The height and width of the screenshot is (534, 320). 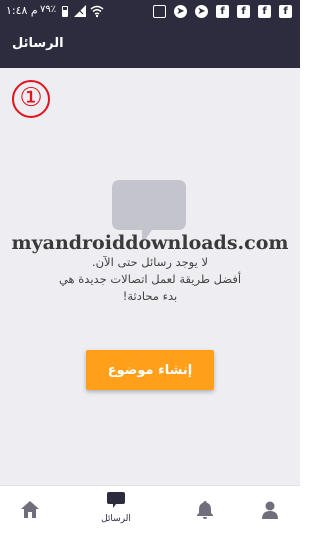 What do you see at coordinates (150, 509) in the screenshot?
I see `bottom-nav: الرسائل` at bounding box center [150, 509].